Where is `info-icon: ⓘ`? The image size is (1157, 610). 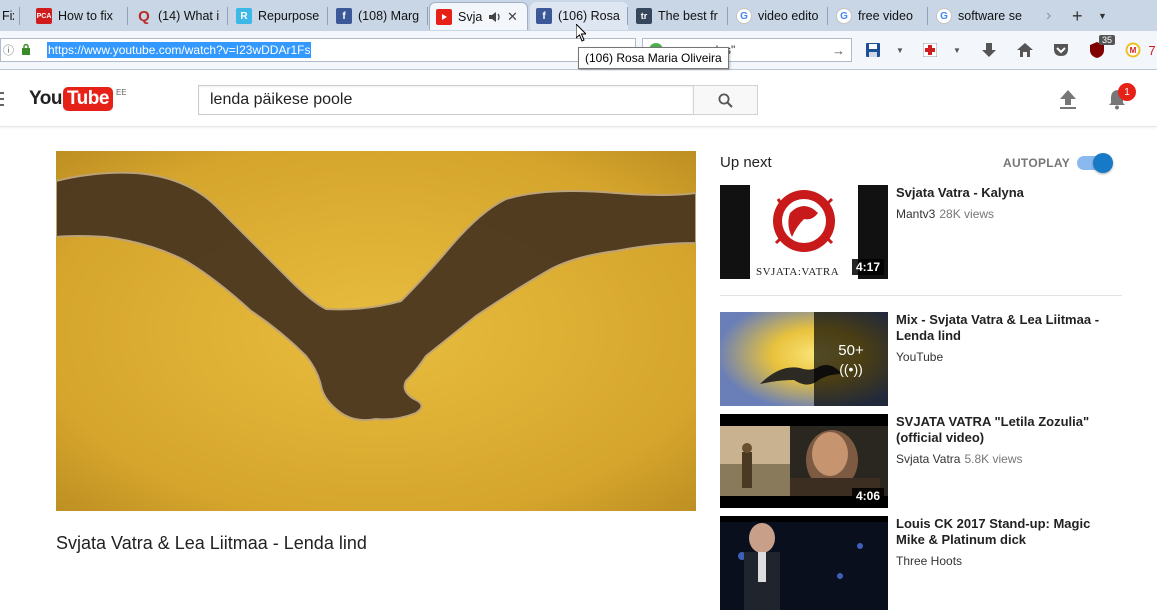 info-icon: ⓘ is located at coordinates (10, 50).